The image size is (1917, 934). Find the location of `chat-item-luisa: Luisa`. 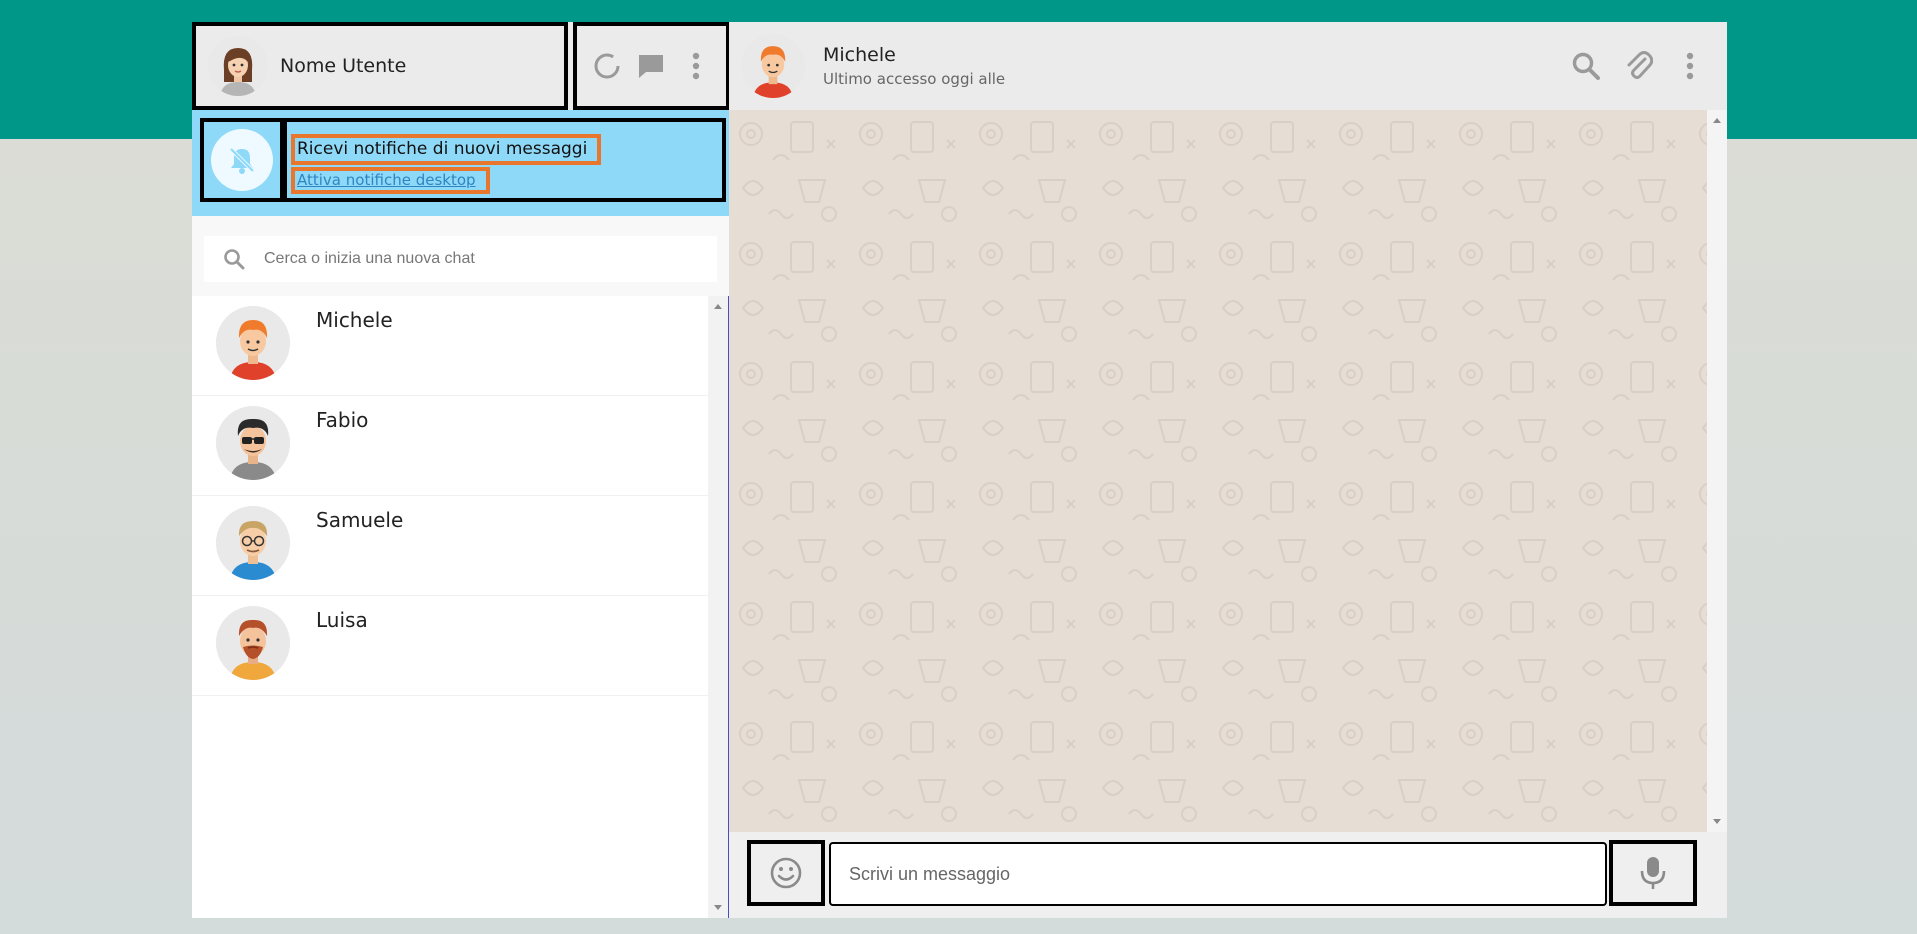

chat-item-luisa: Luisa is located at coordinates (450, 646).